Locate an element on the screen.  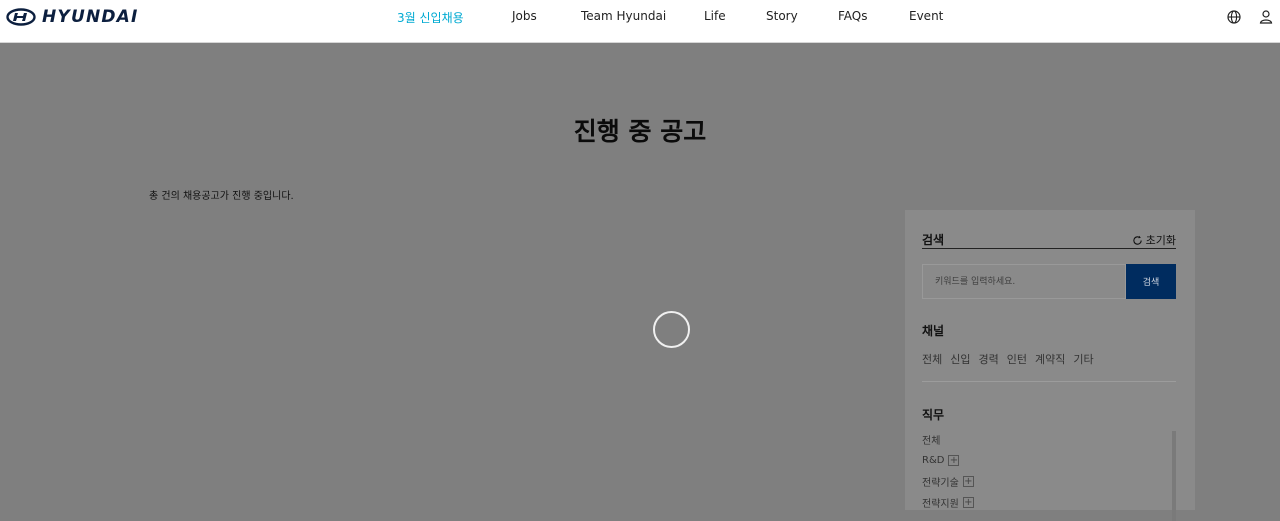
channel-all: 전체 is located at coordinates (932, 359).